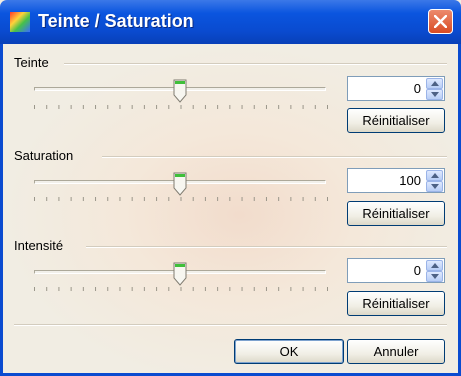 Image resolution: width=461 pixels, height=376 pixels. What do you see at coordinates (417, 88) in the screenshot?
I see `hue-value: 0` at bounding box center [417, 88].